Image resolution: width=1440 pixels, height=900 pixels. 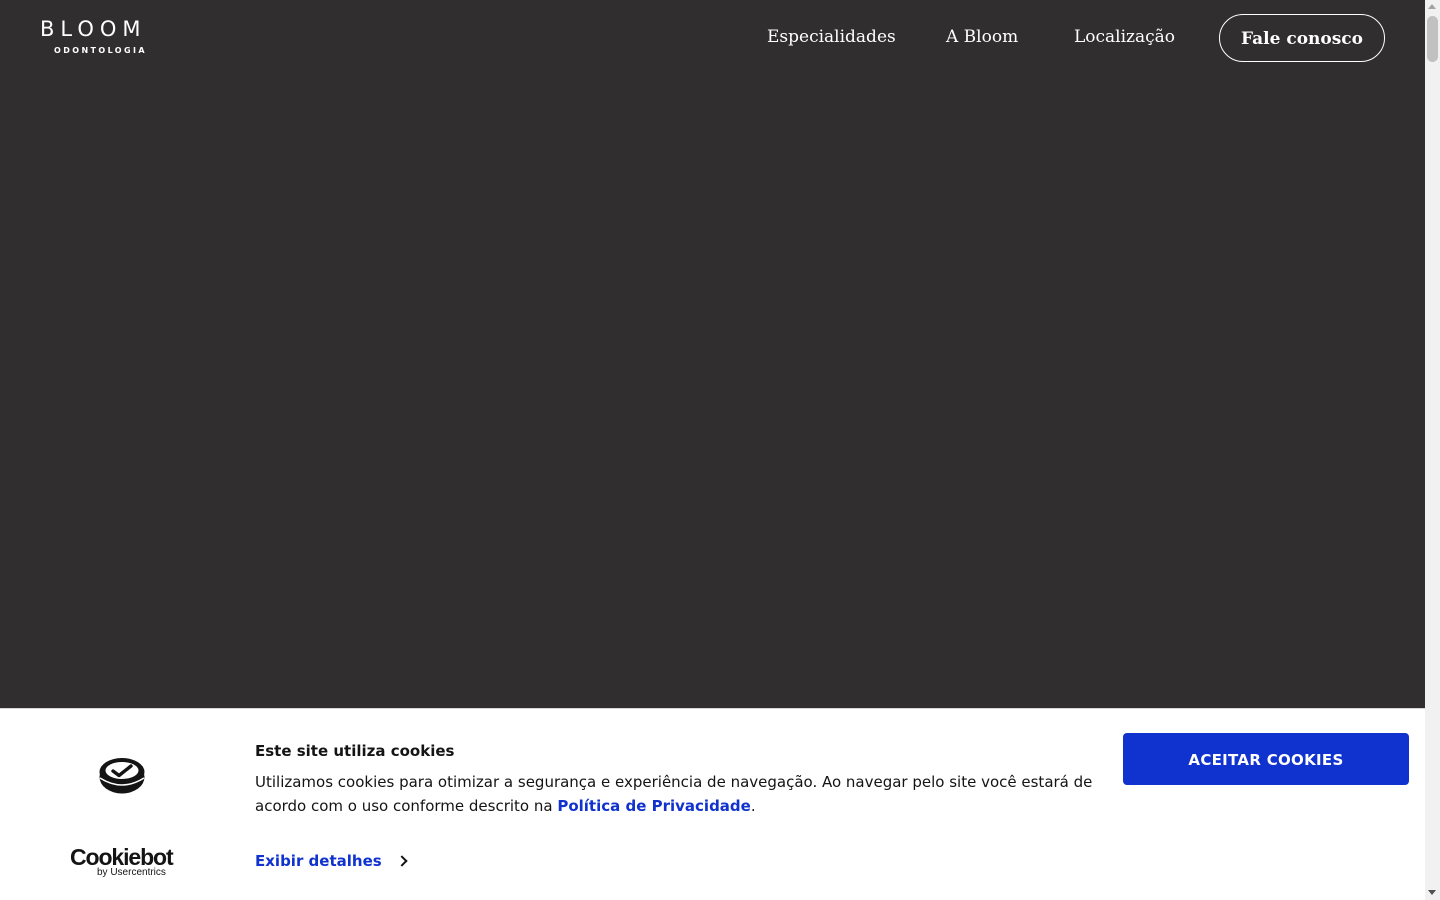 I want to click on cookie-banner-text-end: ., so click(x=753, y=806).